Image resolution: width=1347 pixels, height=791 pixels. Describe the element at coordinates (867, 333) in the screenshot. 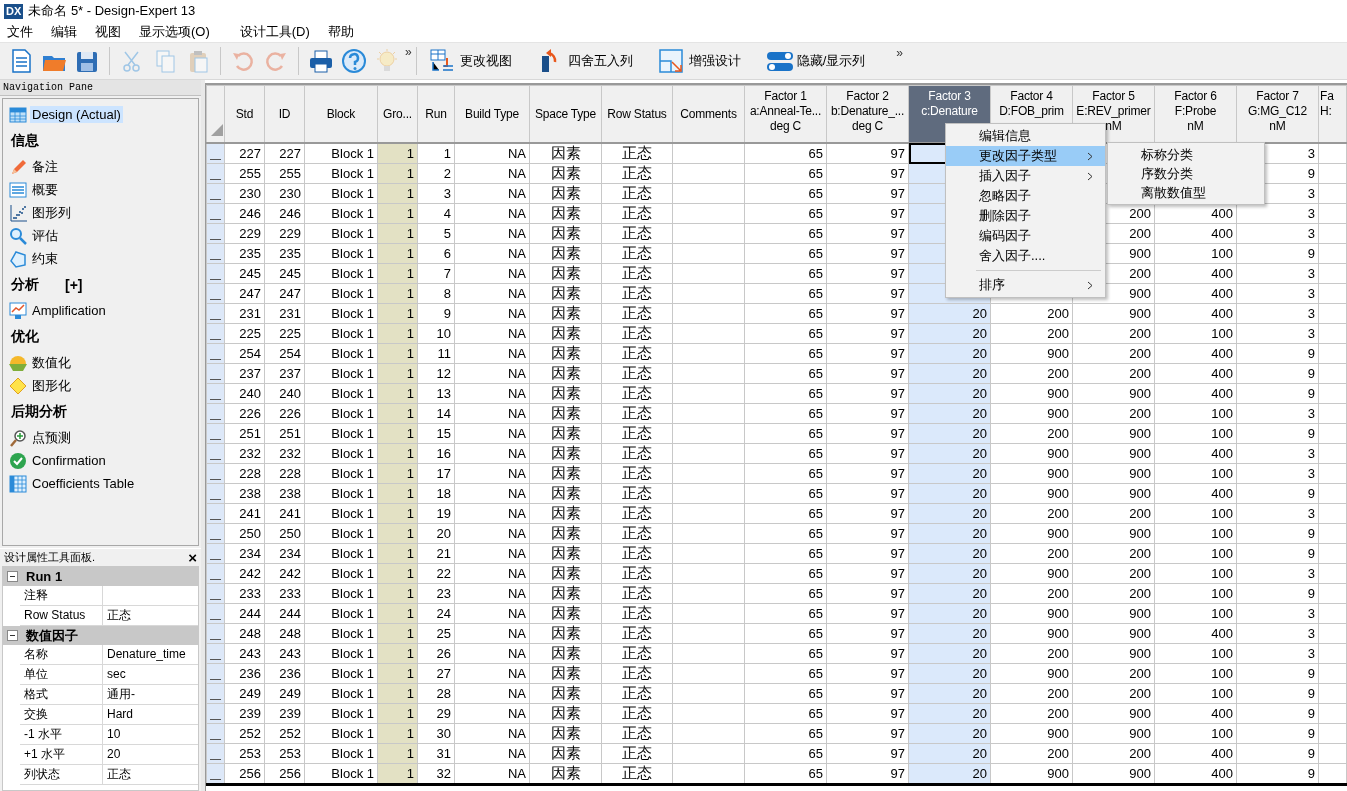

I see `table-cell: 97` at that location.